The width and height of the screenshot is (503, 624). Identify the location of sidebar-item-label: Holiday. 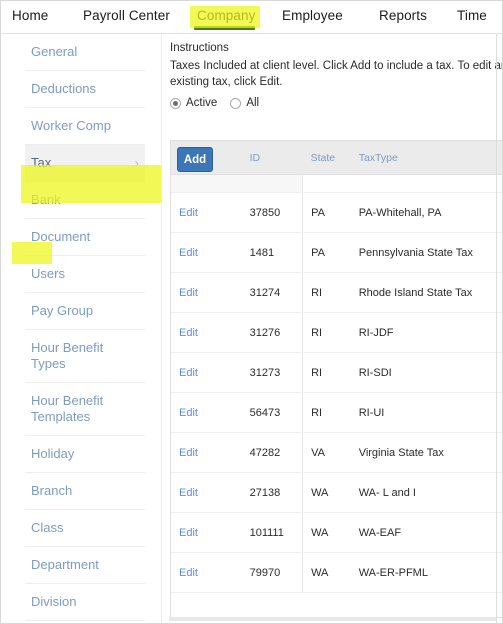
(53, 453).